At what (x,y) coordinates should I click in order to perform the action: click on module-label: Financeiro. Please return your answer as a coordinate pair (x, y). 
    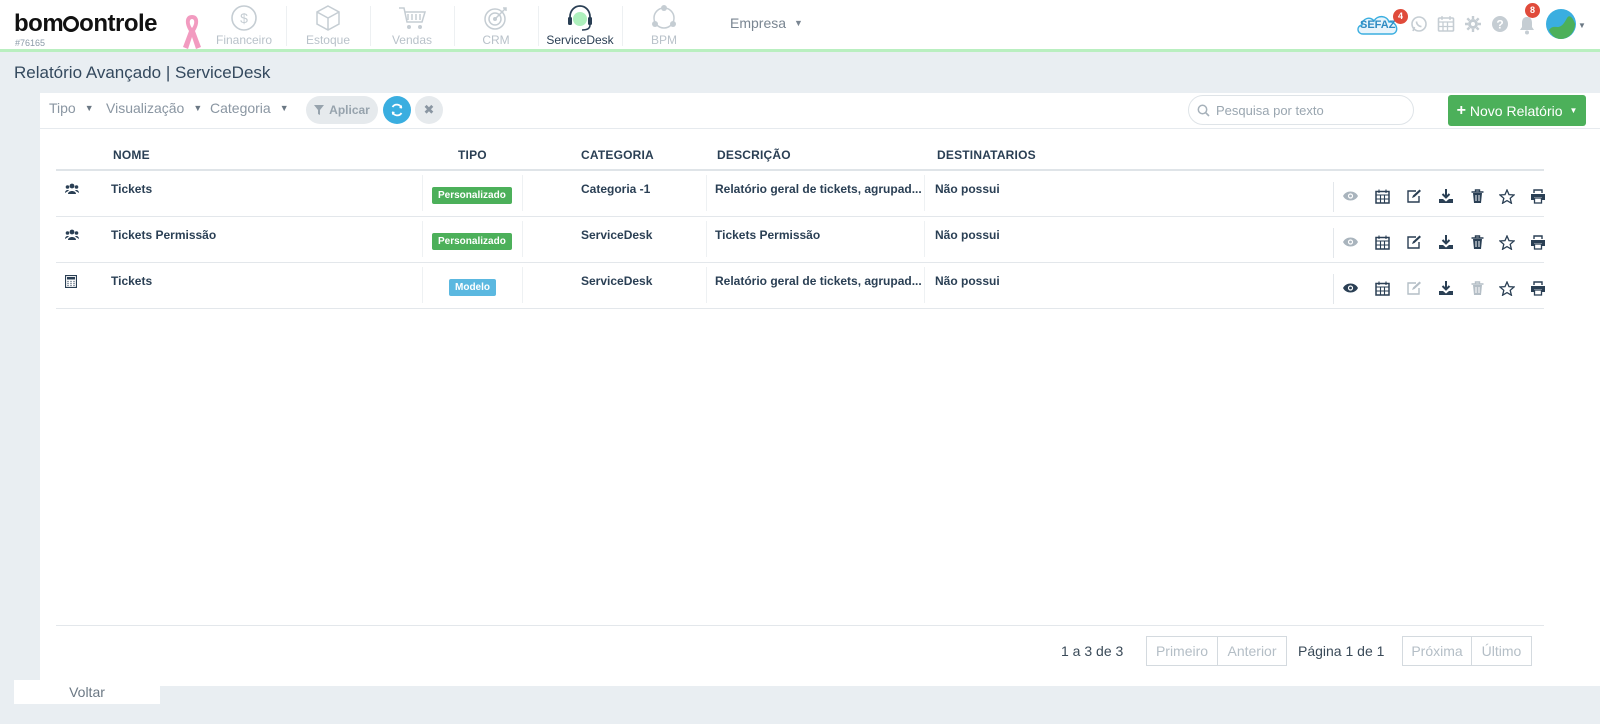
    Looking at the image, I should click on (244, 40).